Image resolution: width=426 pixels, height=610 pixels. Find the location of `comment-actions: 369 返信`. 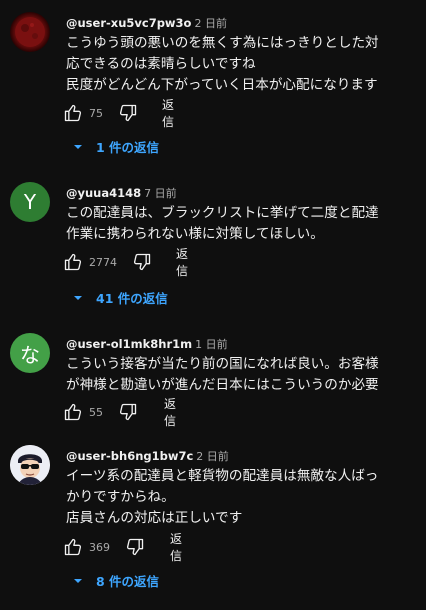

comment-actions: 369 返信 is located at coordinates (122, 547).